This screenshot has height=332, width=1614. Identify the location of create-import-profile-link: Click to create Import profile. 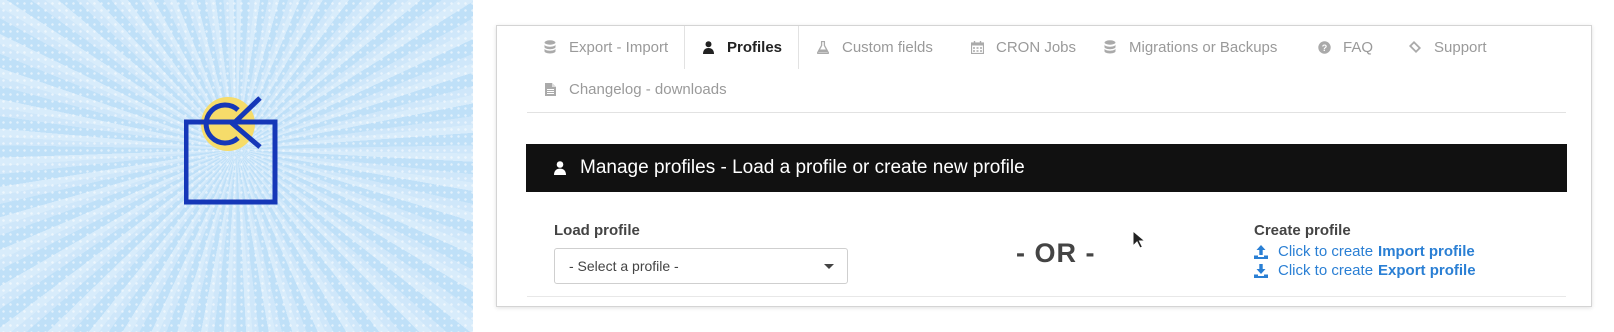
(1364, 251).